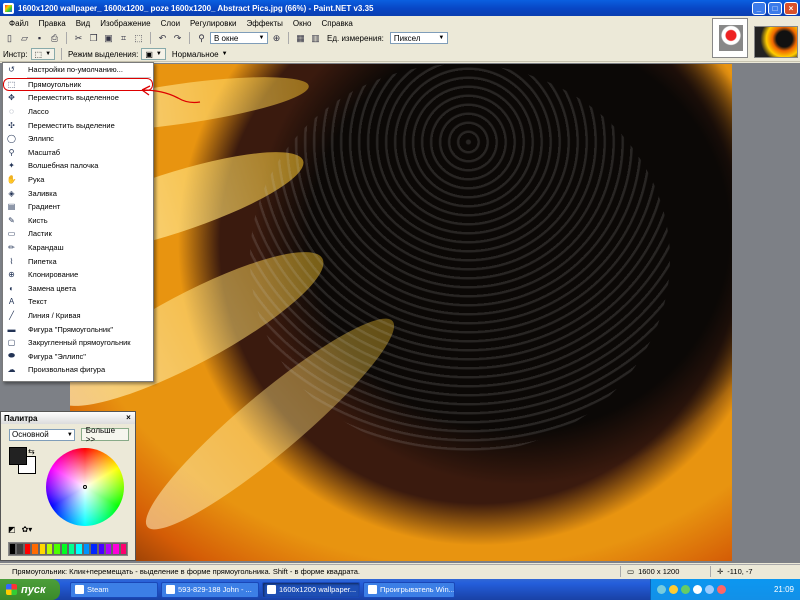  Describe the element at coordinates (108, 38) in the screenshot. I see `paste-icon: ▣` at that location.